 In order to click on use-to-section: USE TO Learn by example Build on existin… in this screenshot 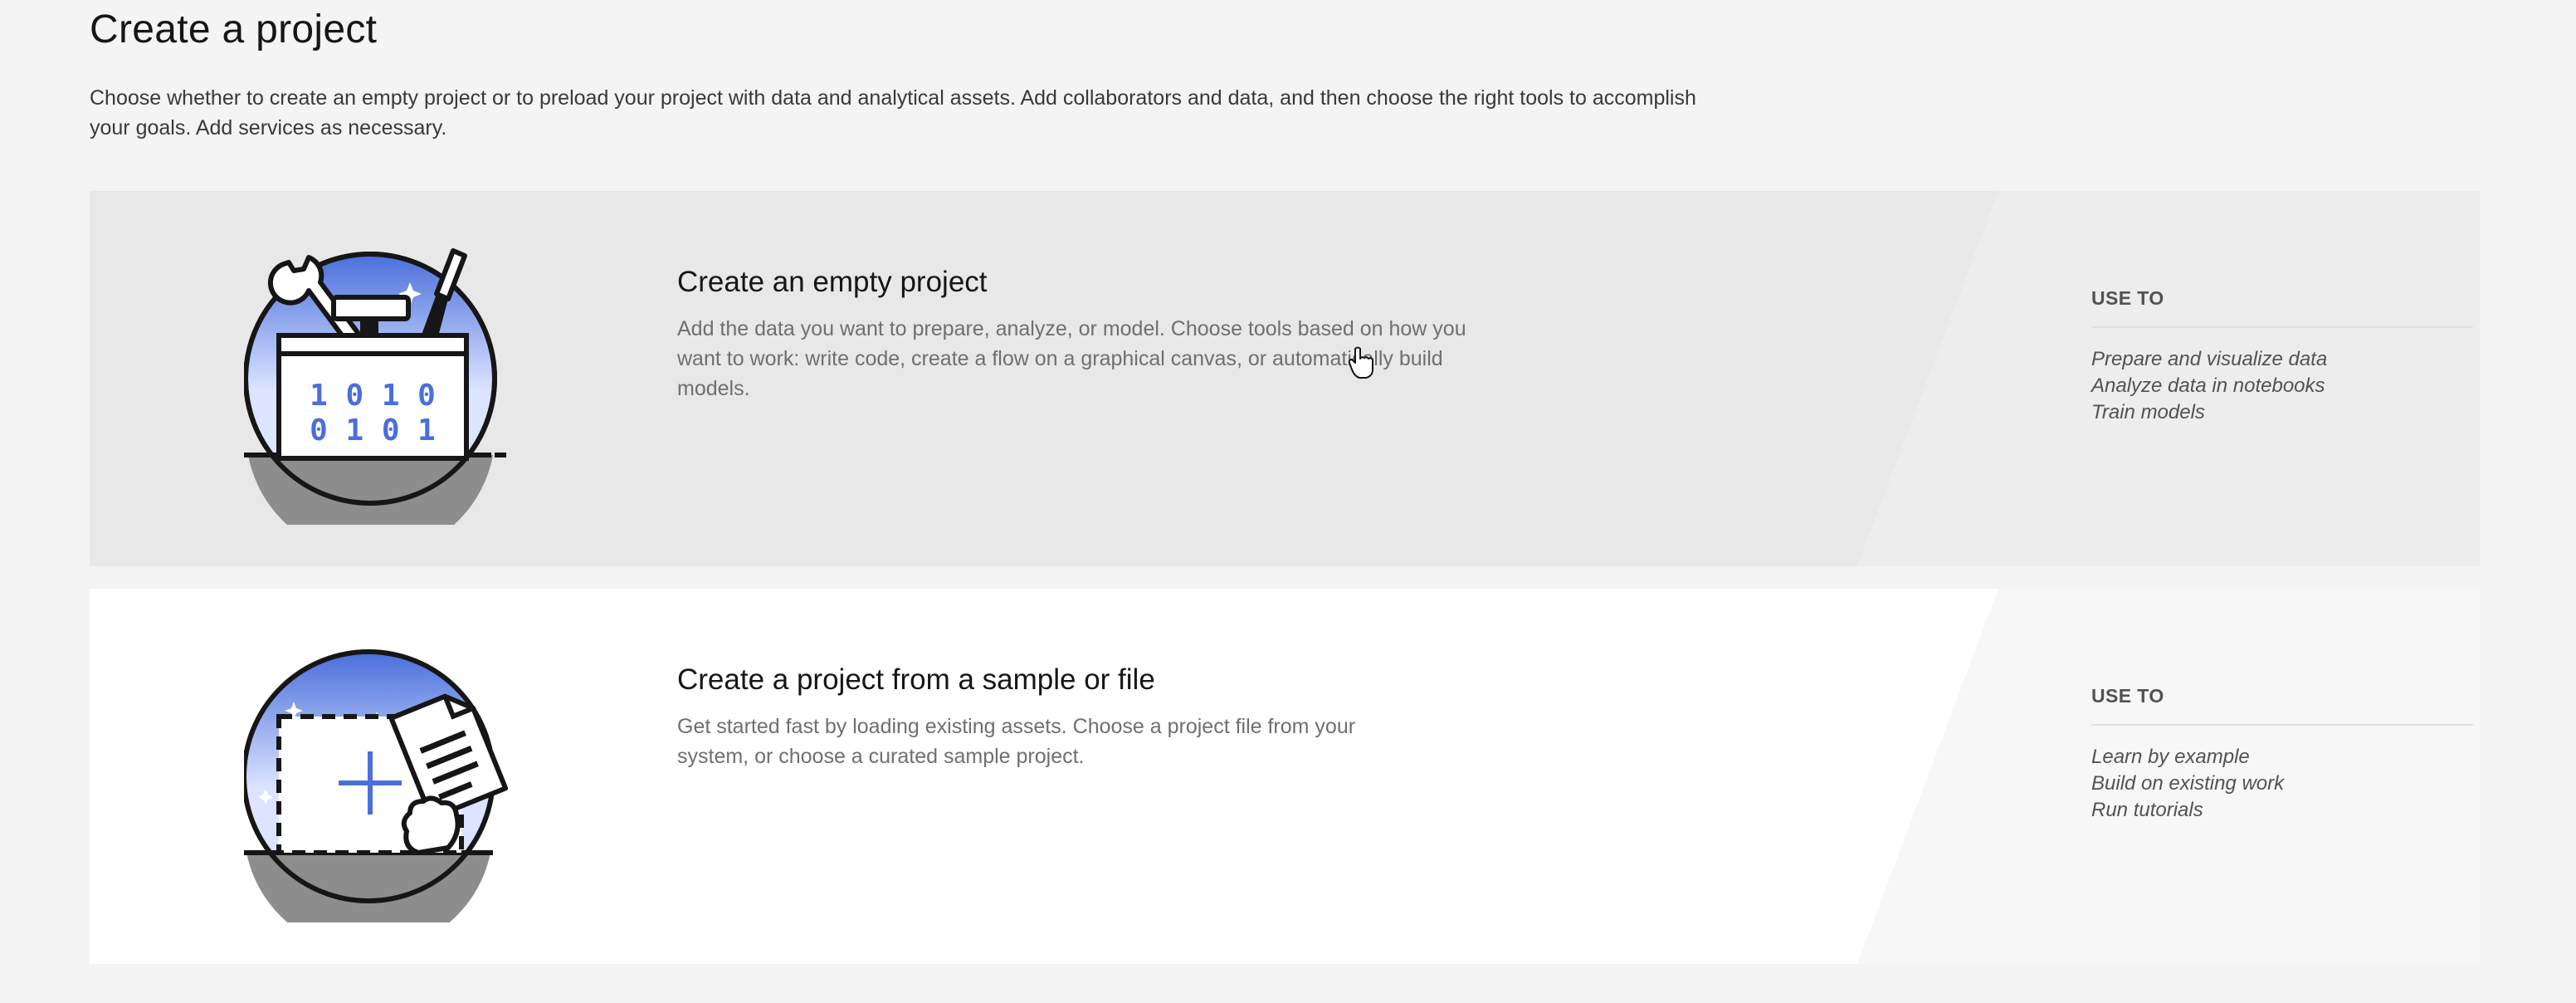, I will do `click(2282, 754)`.